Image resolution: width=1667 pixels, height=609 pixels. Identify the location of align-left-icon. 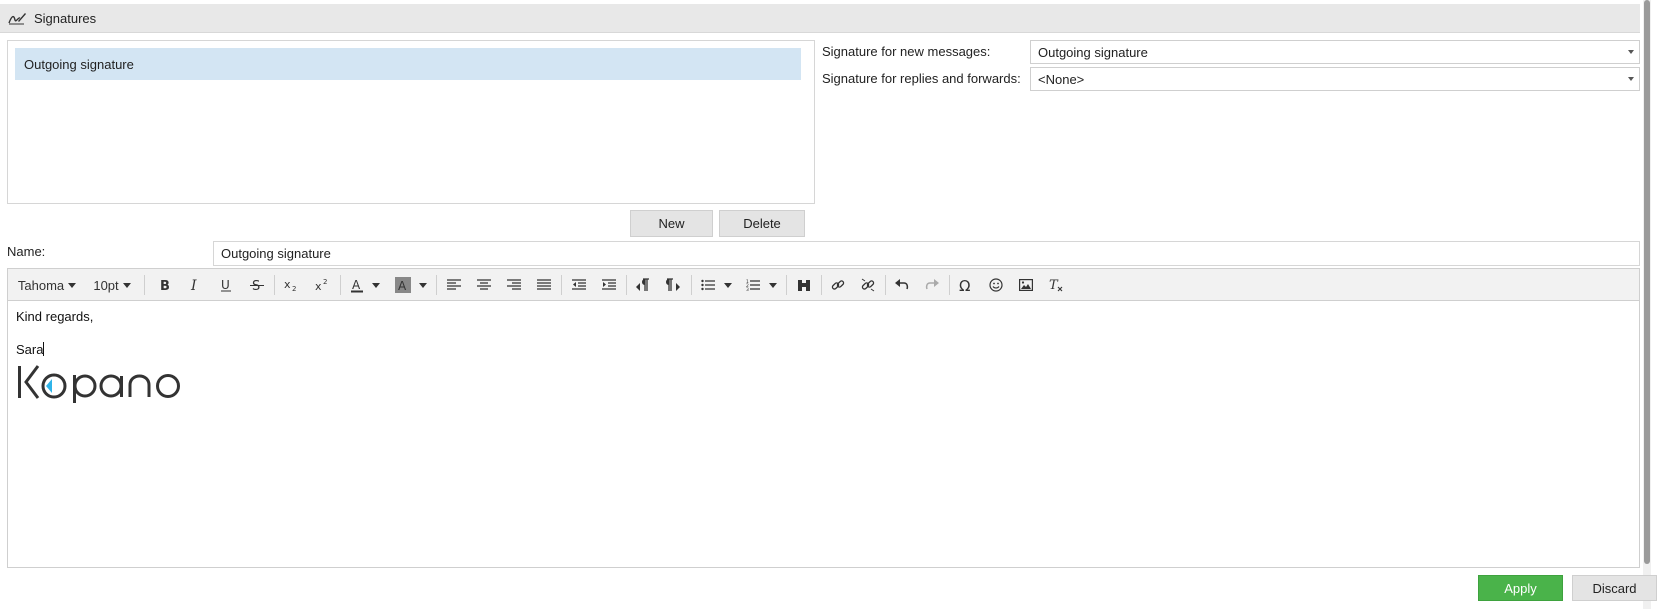
(454, 285).